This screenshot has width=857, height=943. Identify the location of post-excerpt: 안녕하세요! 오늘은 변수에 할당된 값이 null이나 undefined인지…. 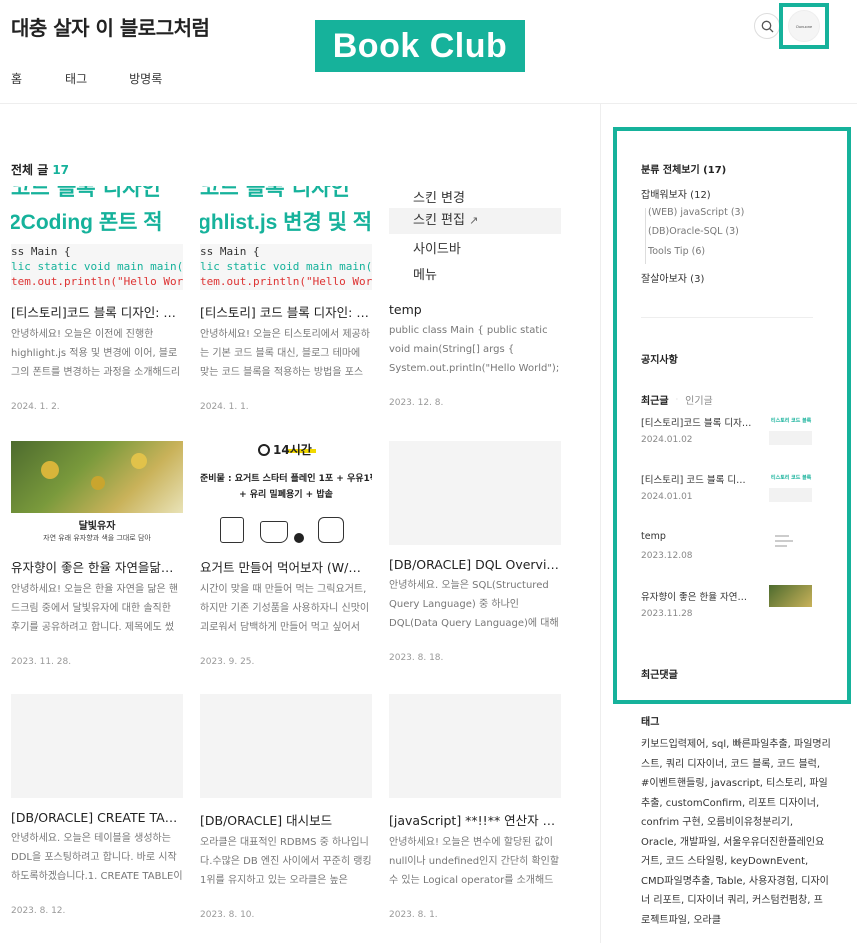
(474, 861).